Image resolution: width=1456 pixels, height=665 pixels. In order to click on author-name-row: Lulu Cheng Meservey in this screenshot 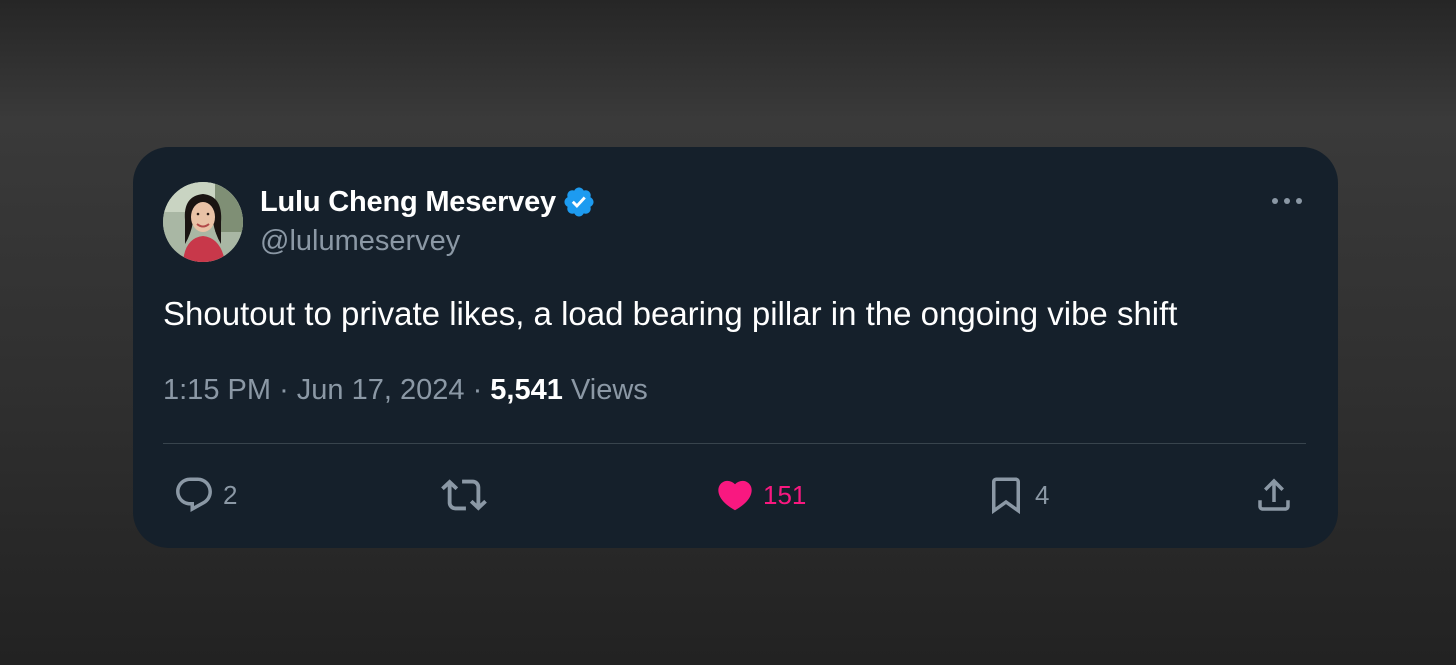, I will do `click(428, 202)`.